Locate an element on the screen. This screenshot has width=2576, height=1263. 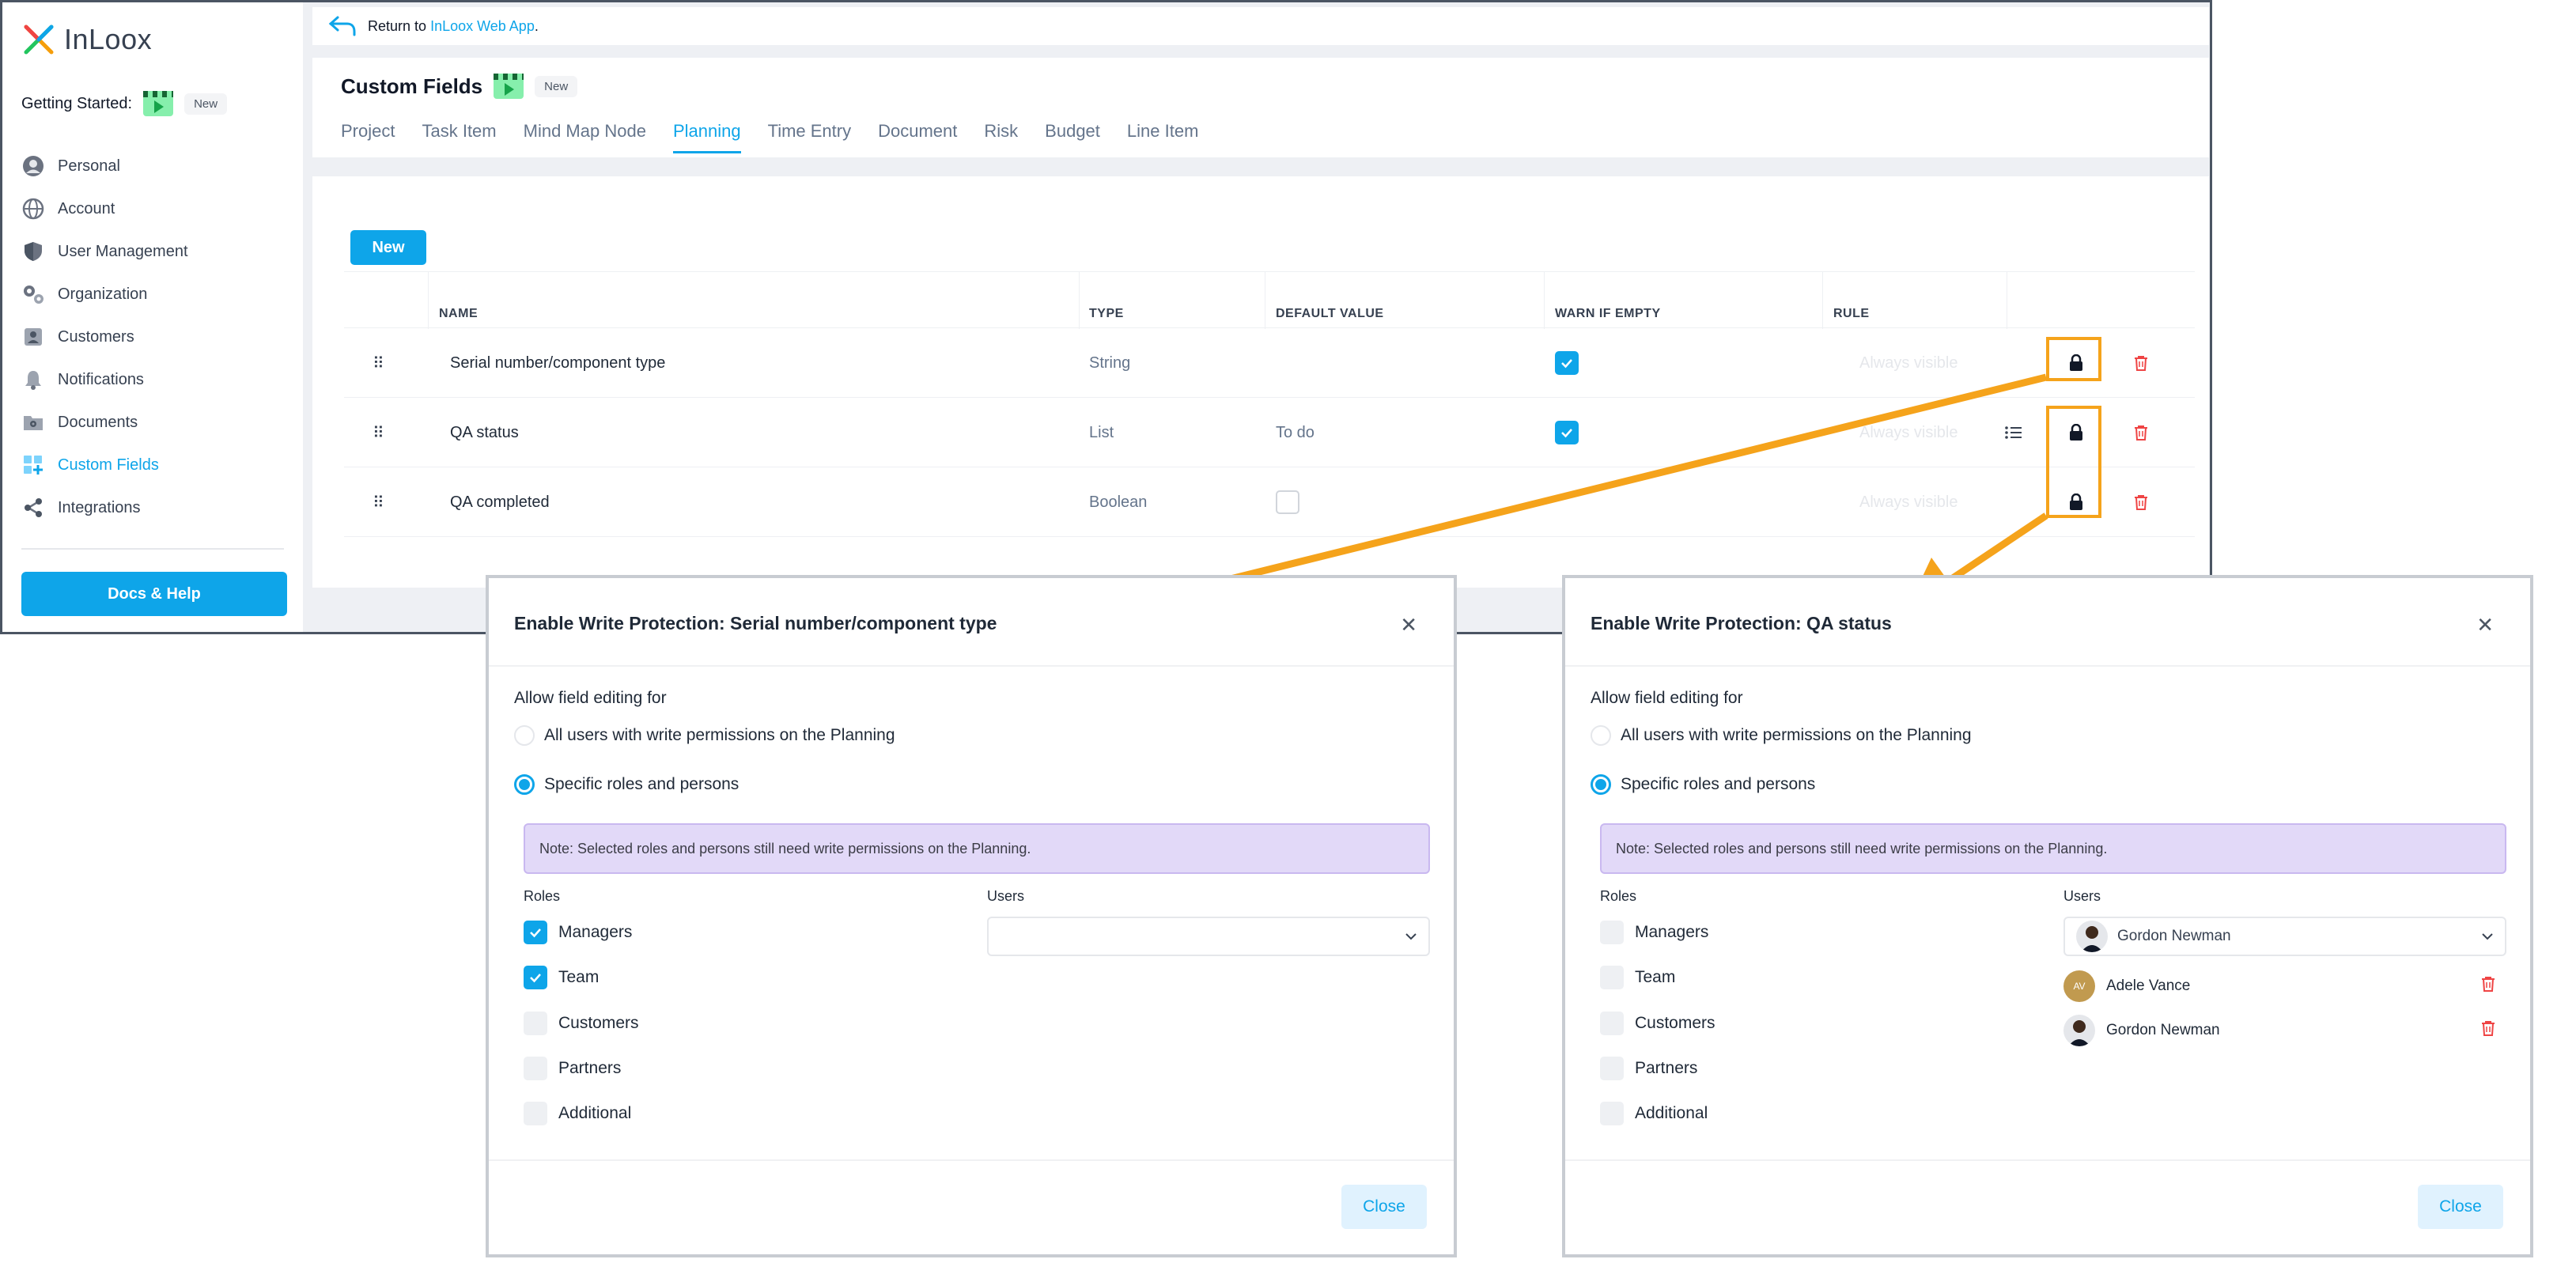
user-info: AV Adele Vance is located at coordinates (2127, 986).